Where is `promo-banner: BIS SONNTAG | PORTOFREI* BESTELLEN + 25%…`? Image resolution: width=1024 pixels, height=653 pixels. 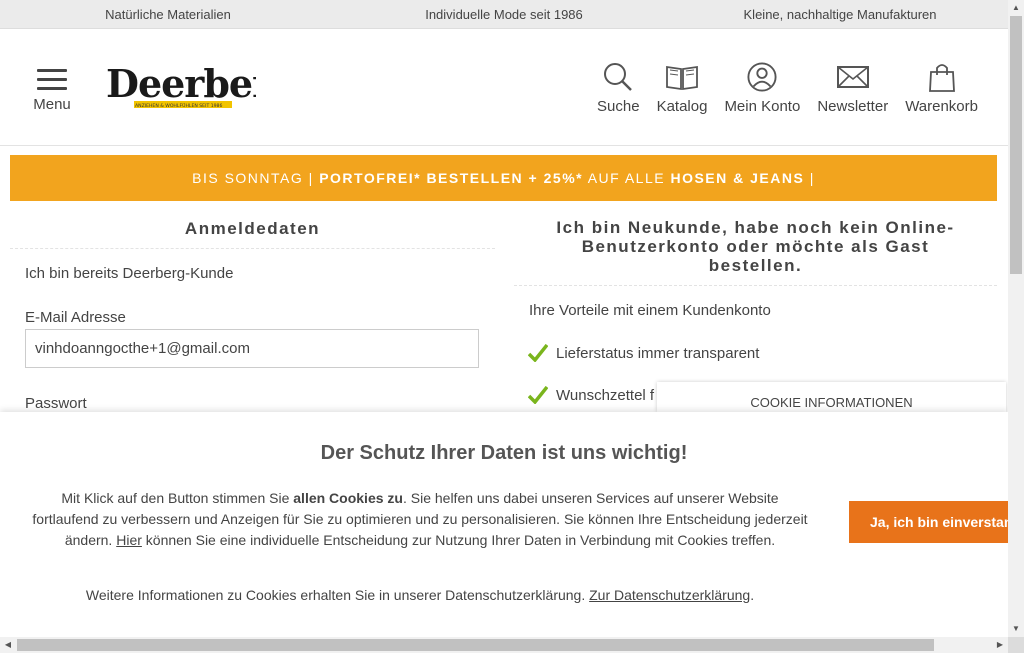
promo-banner: BIS SONNTAG | PORTOFREI* BESTELLEN + 25%… is located at coordinates (503, 178).